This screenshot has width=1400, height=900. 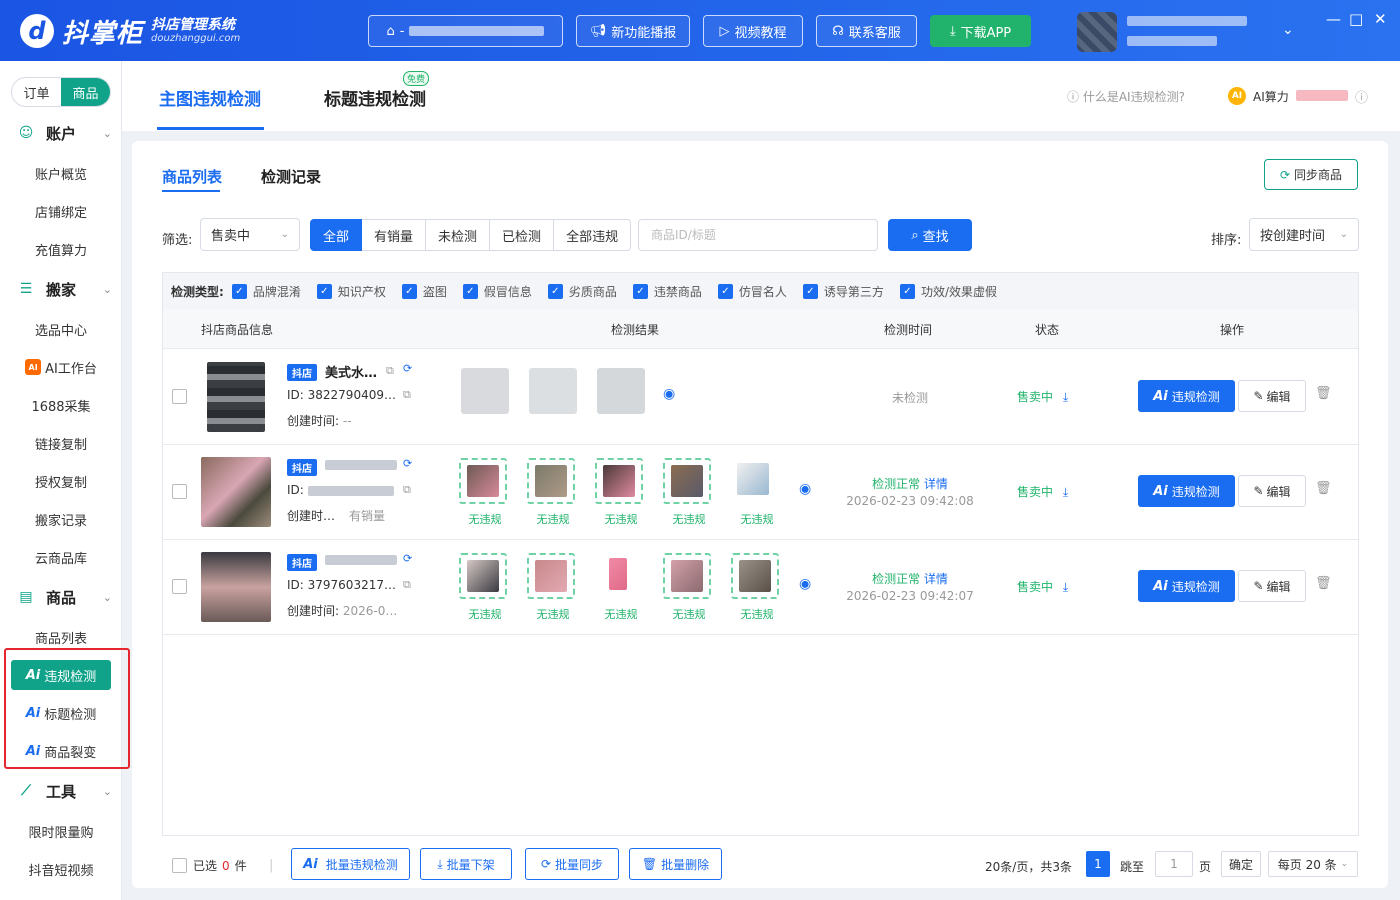 What do you see at coordinates (866, 31) in the screenshot?
I see `contact-support-button: ☊ 联系客服` at bounding box center [866, 31].